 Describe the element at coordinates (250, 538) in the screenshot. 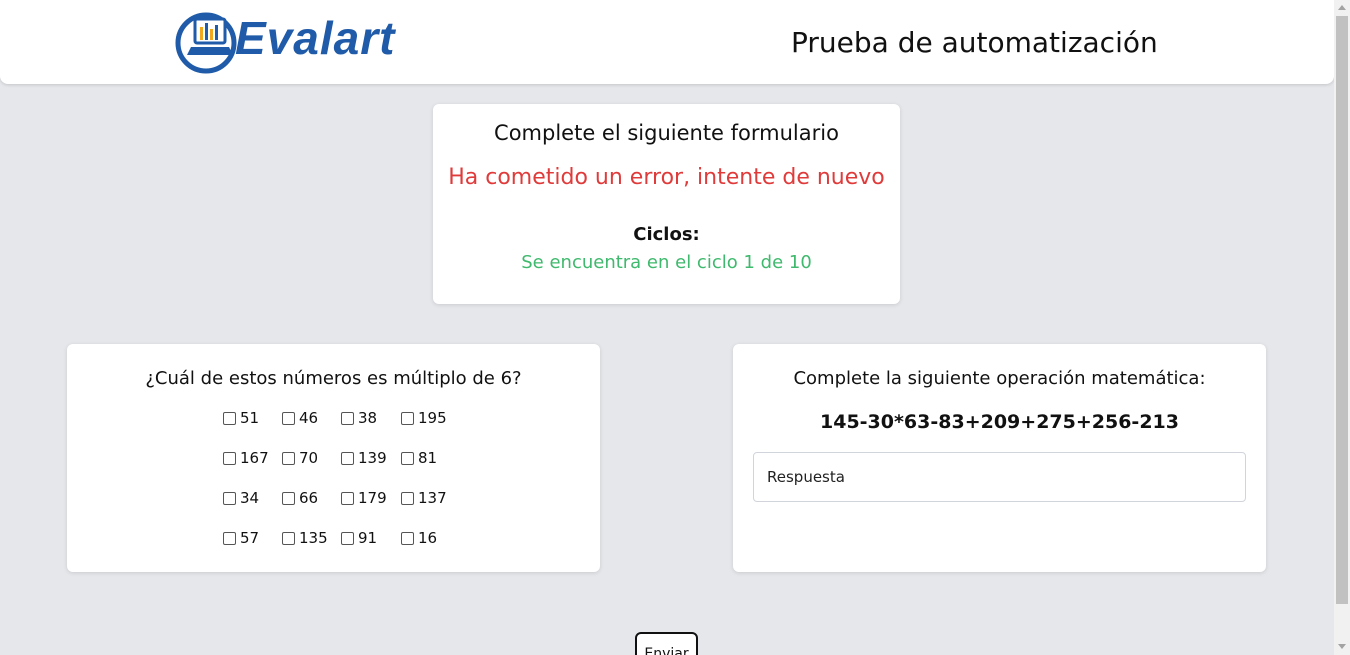

I see `option-label: 57` at that location.